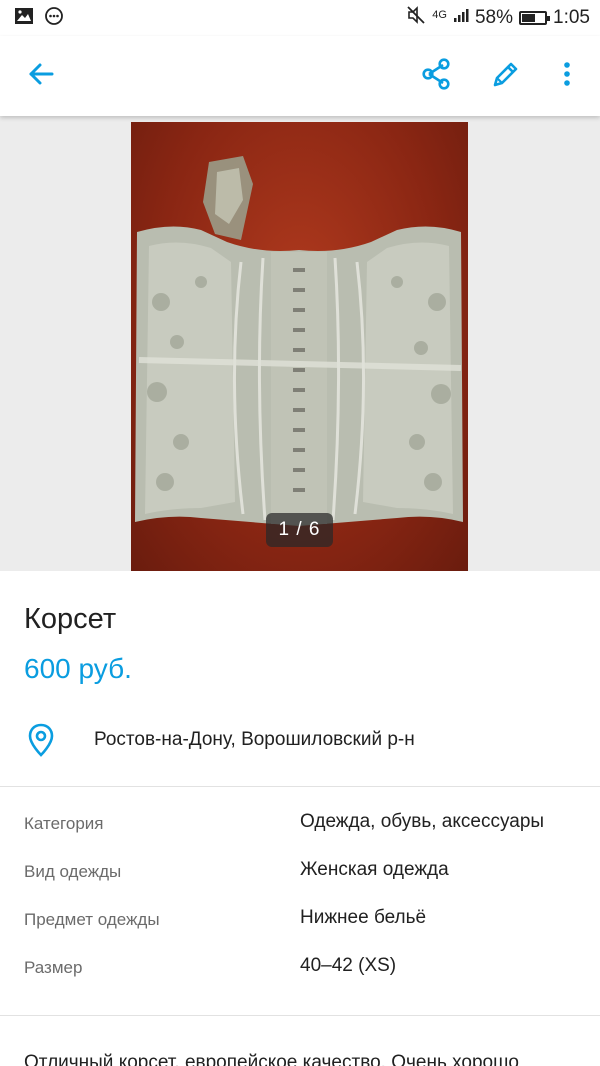 The image size is (600, 1066). I want to click on arrow-left-icon, so click(41, 76).